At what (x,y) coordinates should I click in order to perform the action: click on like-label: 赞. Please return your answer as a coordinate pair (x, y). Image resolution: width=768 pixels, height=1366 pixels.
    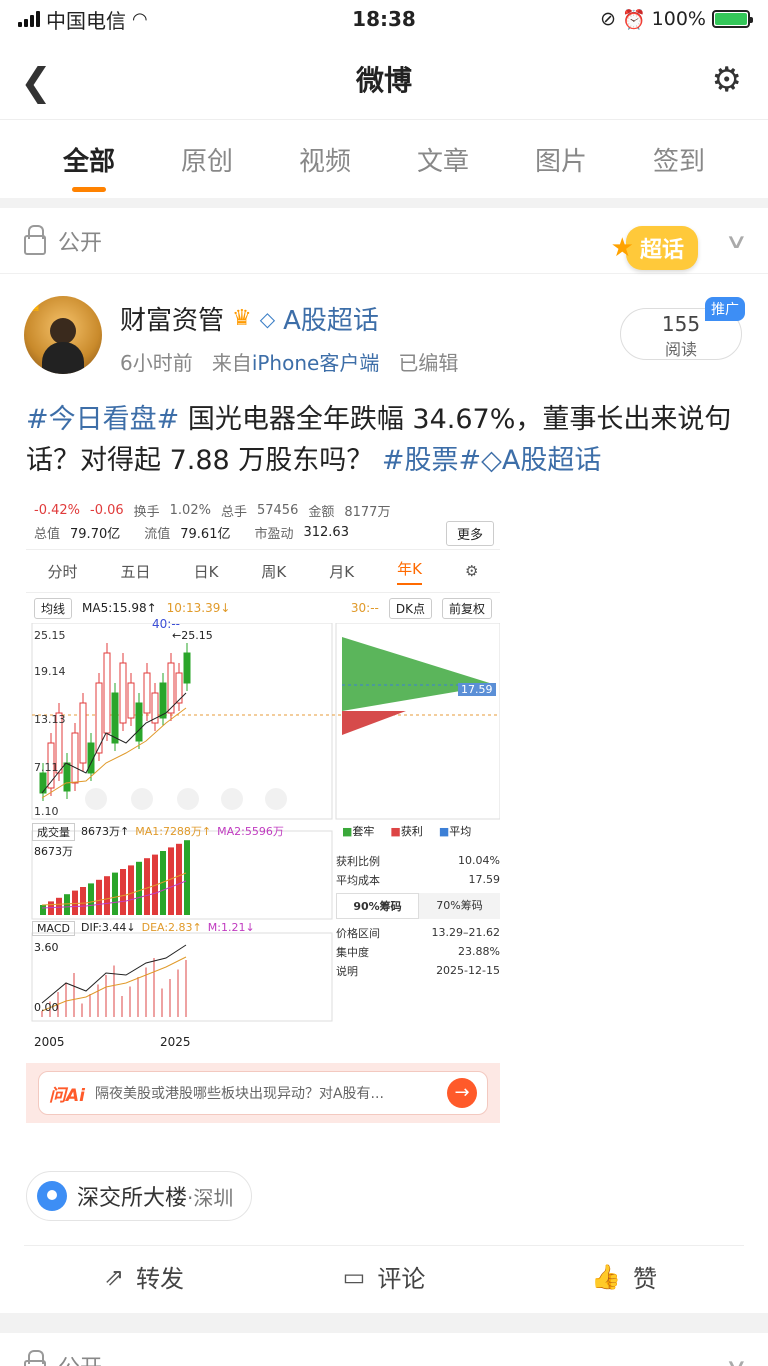
    Looking at the image, I should click on (644, 1279).